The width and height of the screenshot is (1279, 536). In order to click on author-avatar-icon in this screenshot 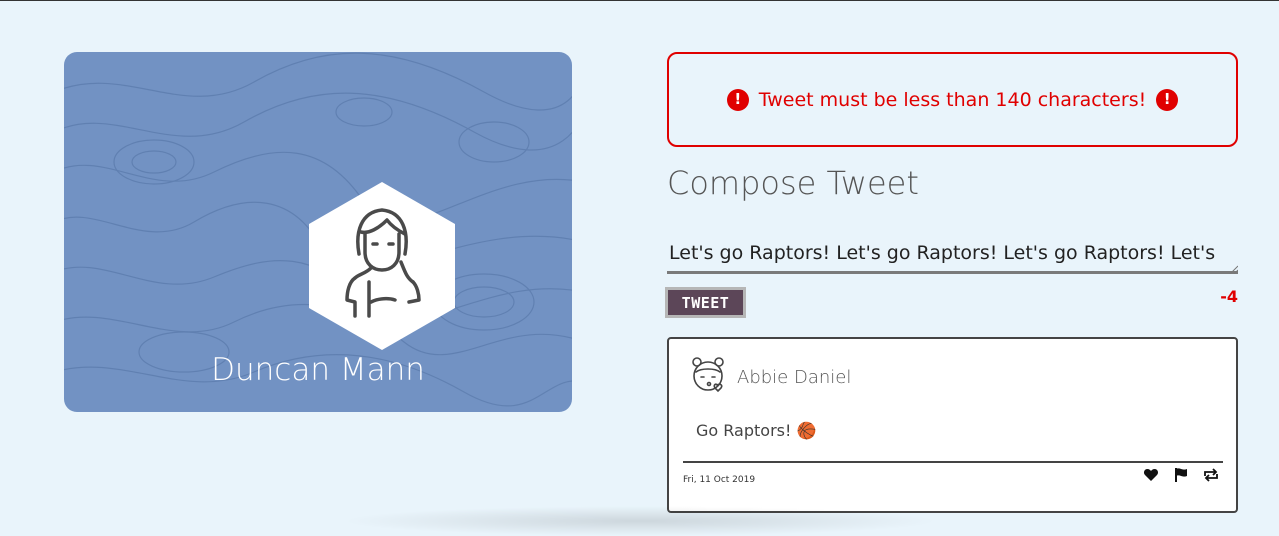, I will do `click(708, 375)`.